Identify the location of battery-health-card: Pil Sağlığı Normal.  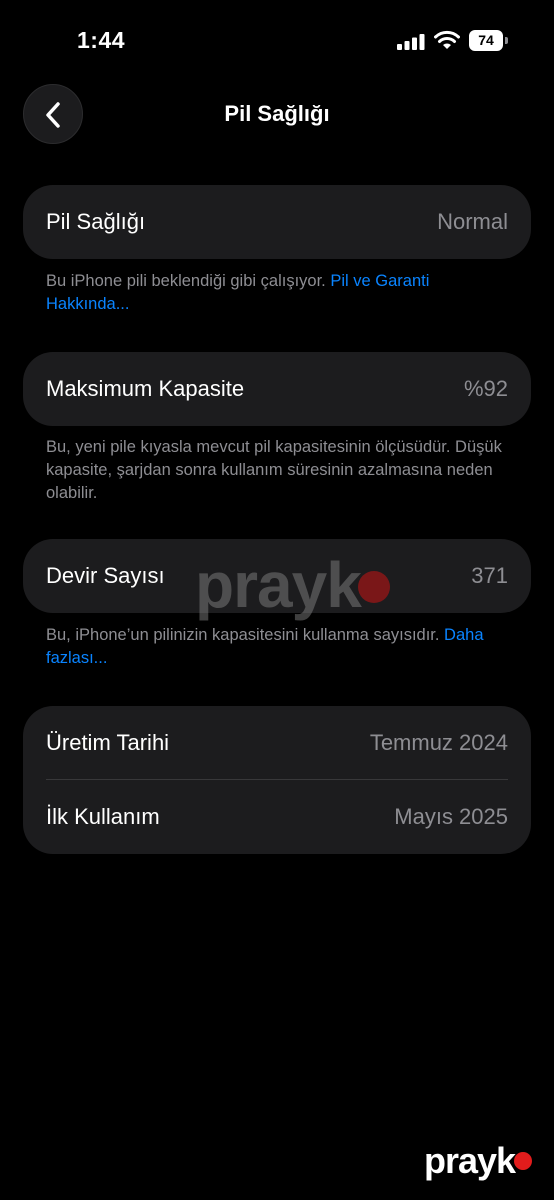
(277, 222).